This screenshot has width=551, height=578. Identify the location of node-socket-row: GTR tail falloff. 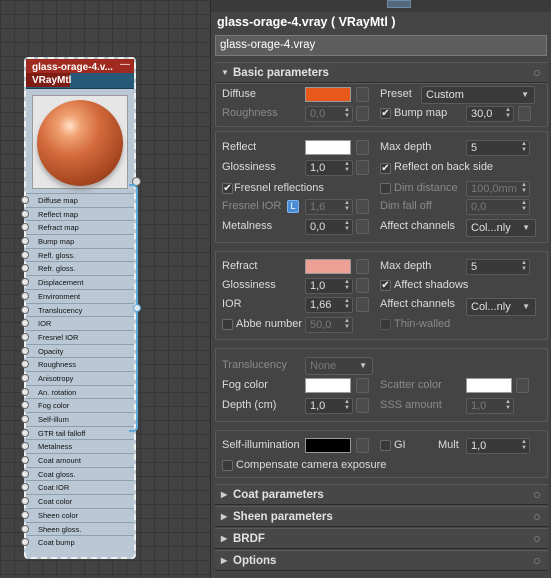
(77, 432).